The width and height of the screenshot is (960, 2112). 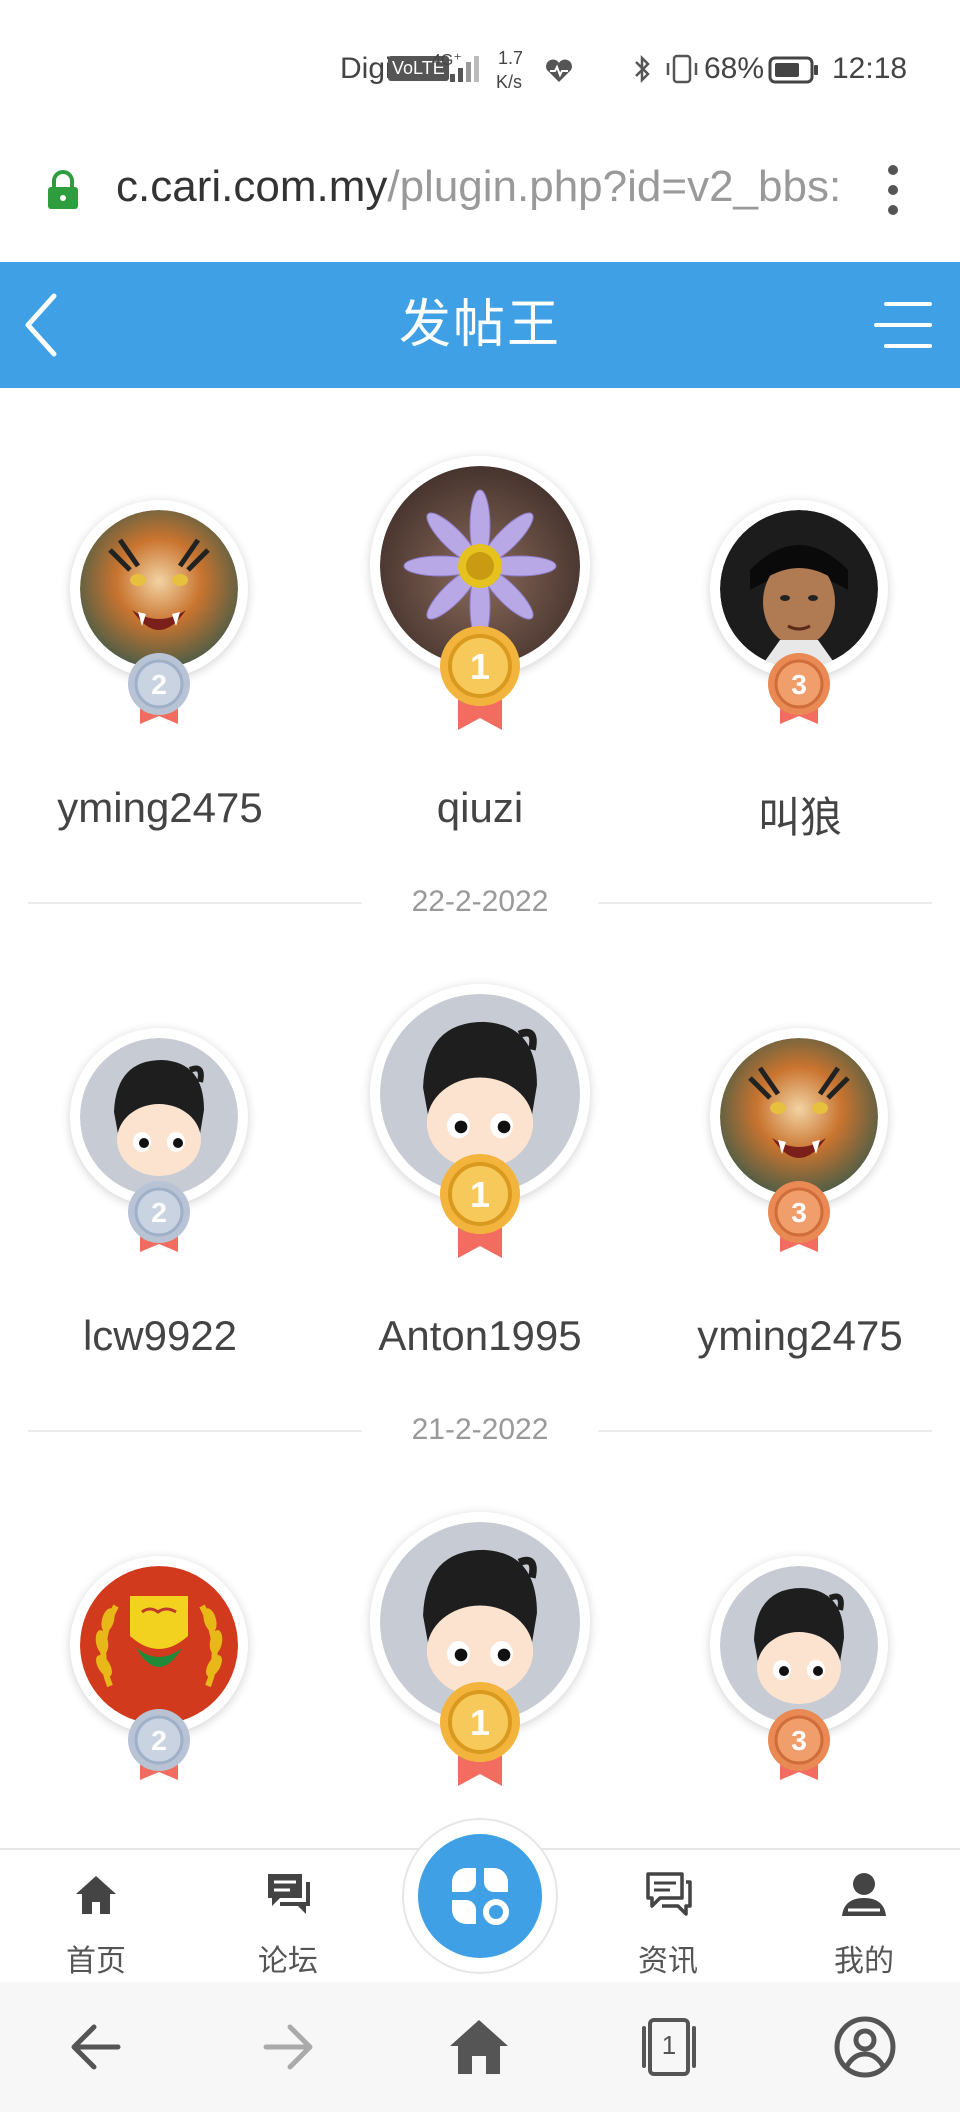 I want to click on tab-count: 1, so click(x=669, y=2045).